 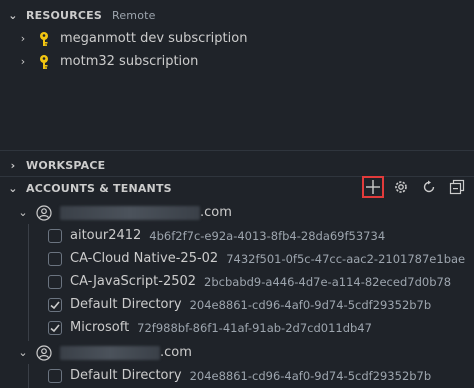 What do you see at coordinates (66, 165) in the screenshot?
I see `workspace-title: WORKSPACE` at bounding box center [66, 165].